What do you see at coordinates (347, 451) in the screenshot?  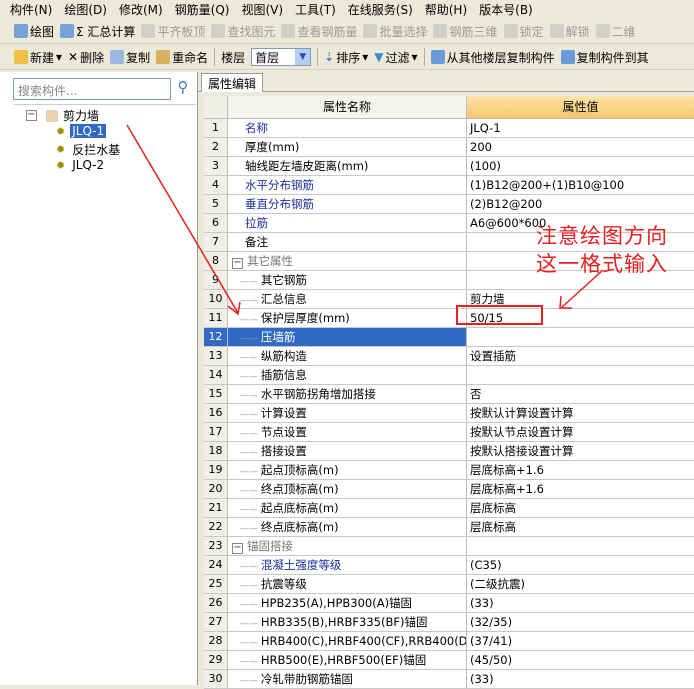 I see `property-name: 搭接设置` at bounding box center [347, 451].